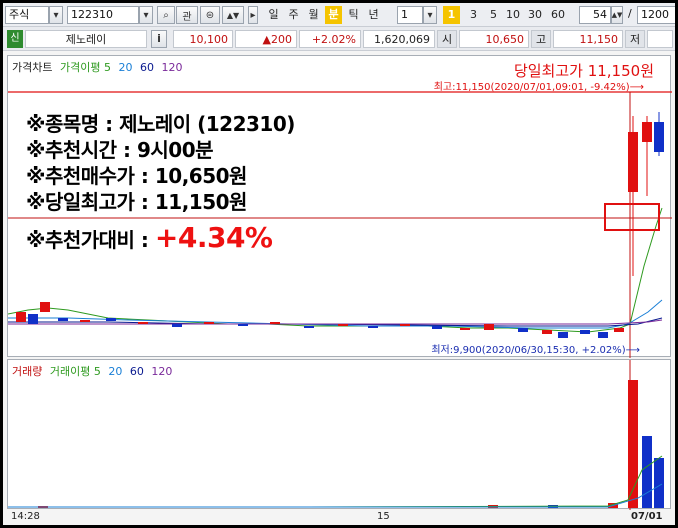  Describe the element at coordinates (25, 516) in the screenshot. I see `time-axis-start: 14:28` at that location.